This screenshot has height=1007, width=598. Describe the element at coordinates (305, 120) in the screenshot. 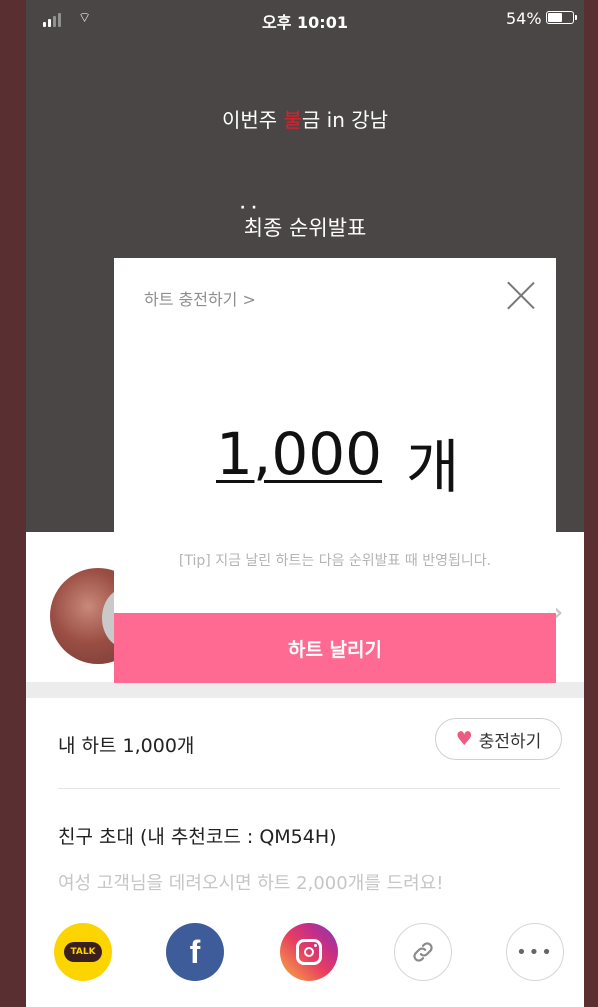

I see `event-title: 이번주 불금 in 강남` at that location.